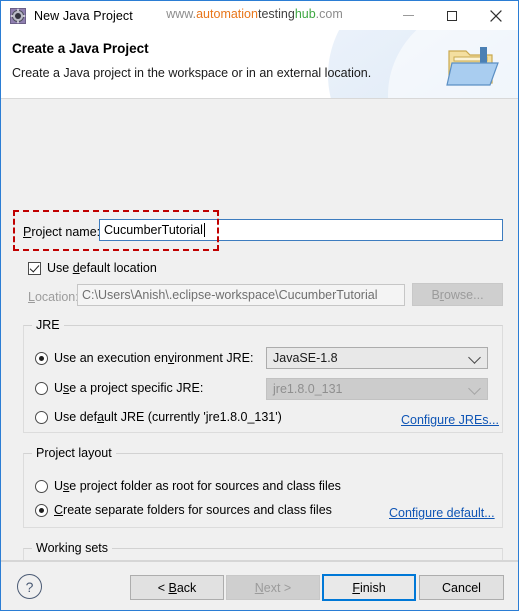  I want to click on help-icon: ?, so click(29, 586).